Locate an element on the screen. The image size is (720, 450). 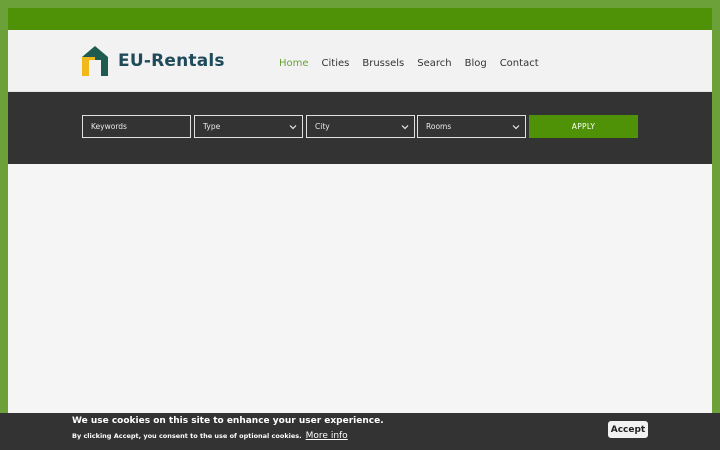
nav-item-brussels: Brussels is located at coordinates (383, 63).